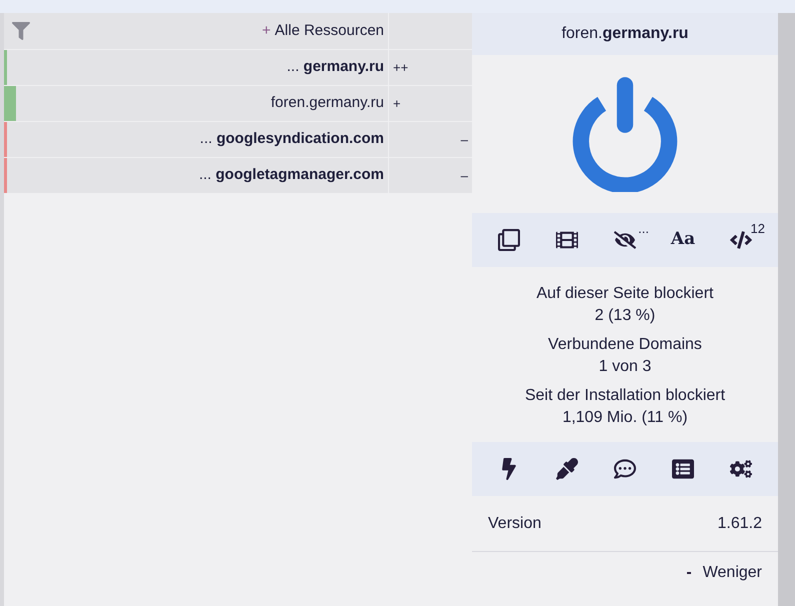 Image resolution: width=795 pixels, height=606 pixels. What do you see at coordinates (509, 240) in the screenshot?
I see `popup-icon` at bounding box center [509, 240].